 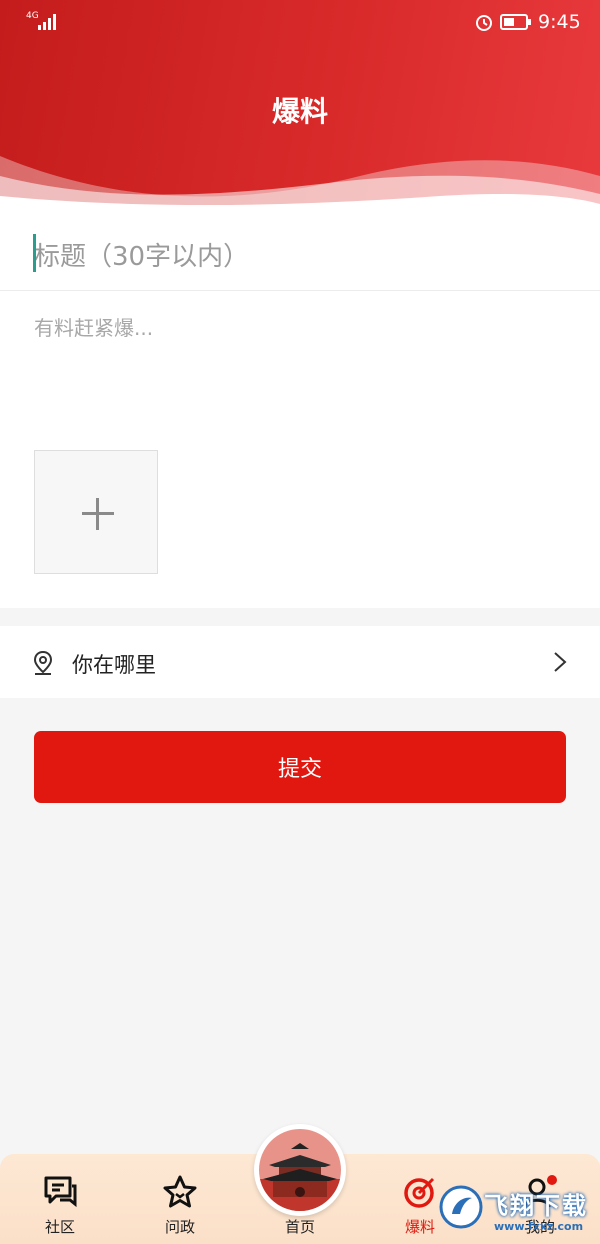 I want to click on divider, so click(x=300, y=290).